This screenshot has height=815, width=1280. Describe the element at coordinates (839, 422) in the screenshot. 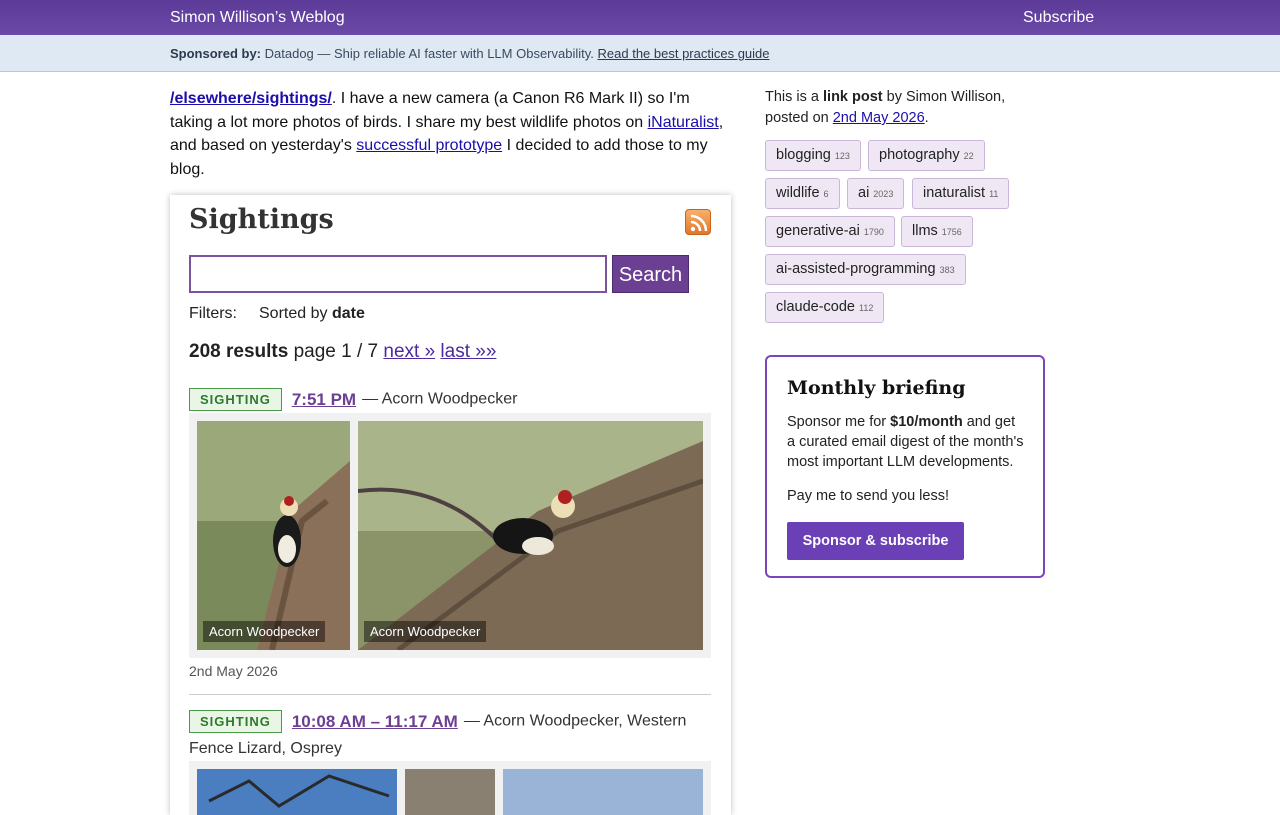

I see `briefing-text-pre: Sponsor me for` at that location.